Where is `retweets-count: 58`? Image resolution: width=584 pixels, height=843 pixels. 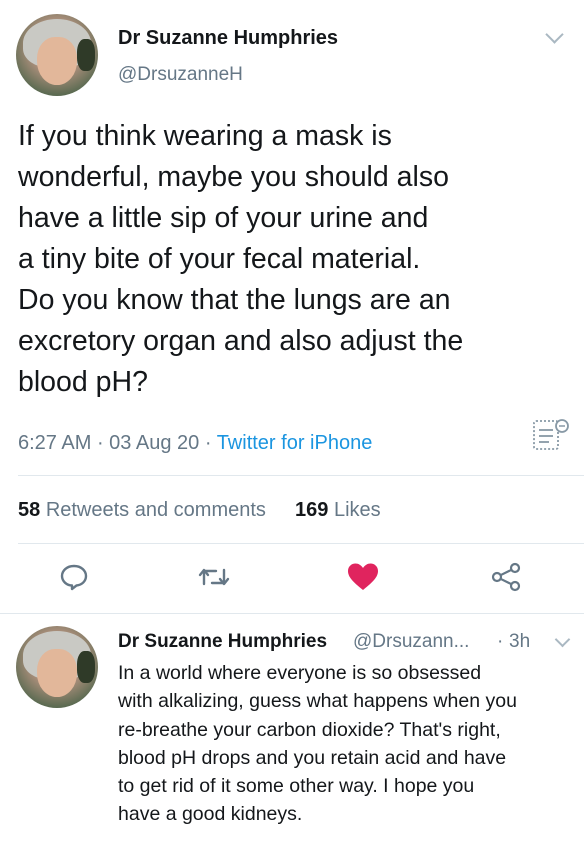
retweets-count: 58 is located at coordinates (29, 510).